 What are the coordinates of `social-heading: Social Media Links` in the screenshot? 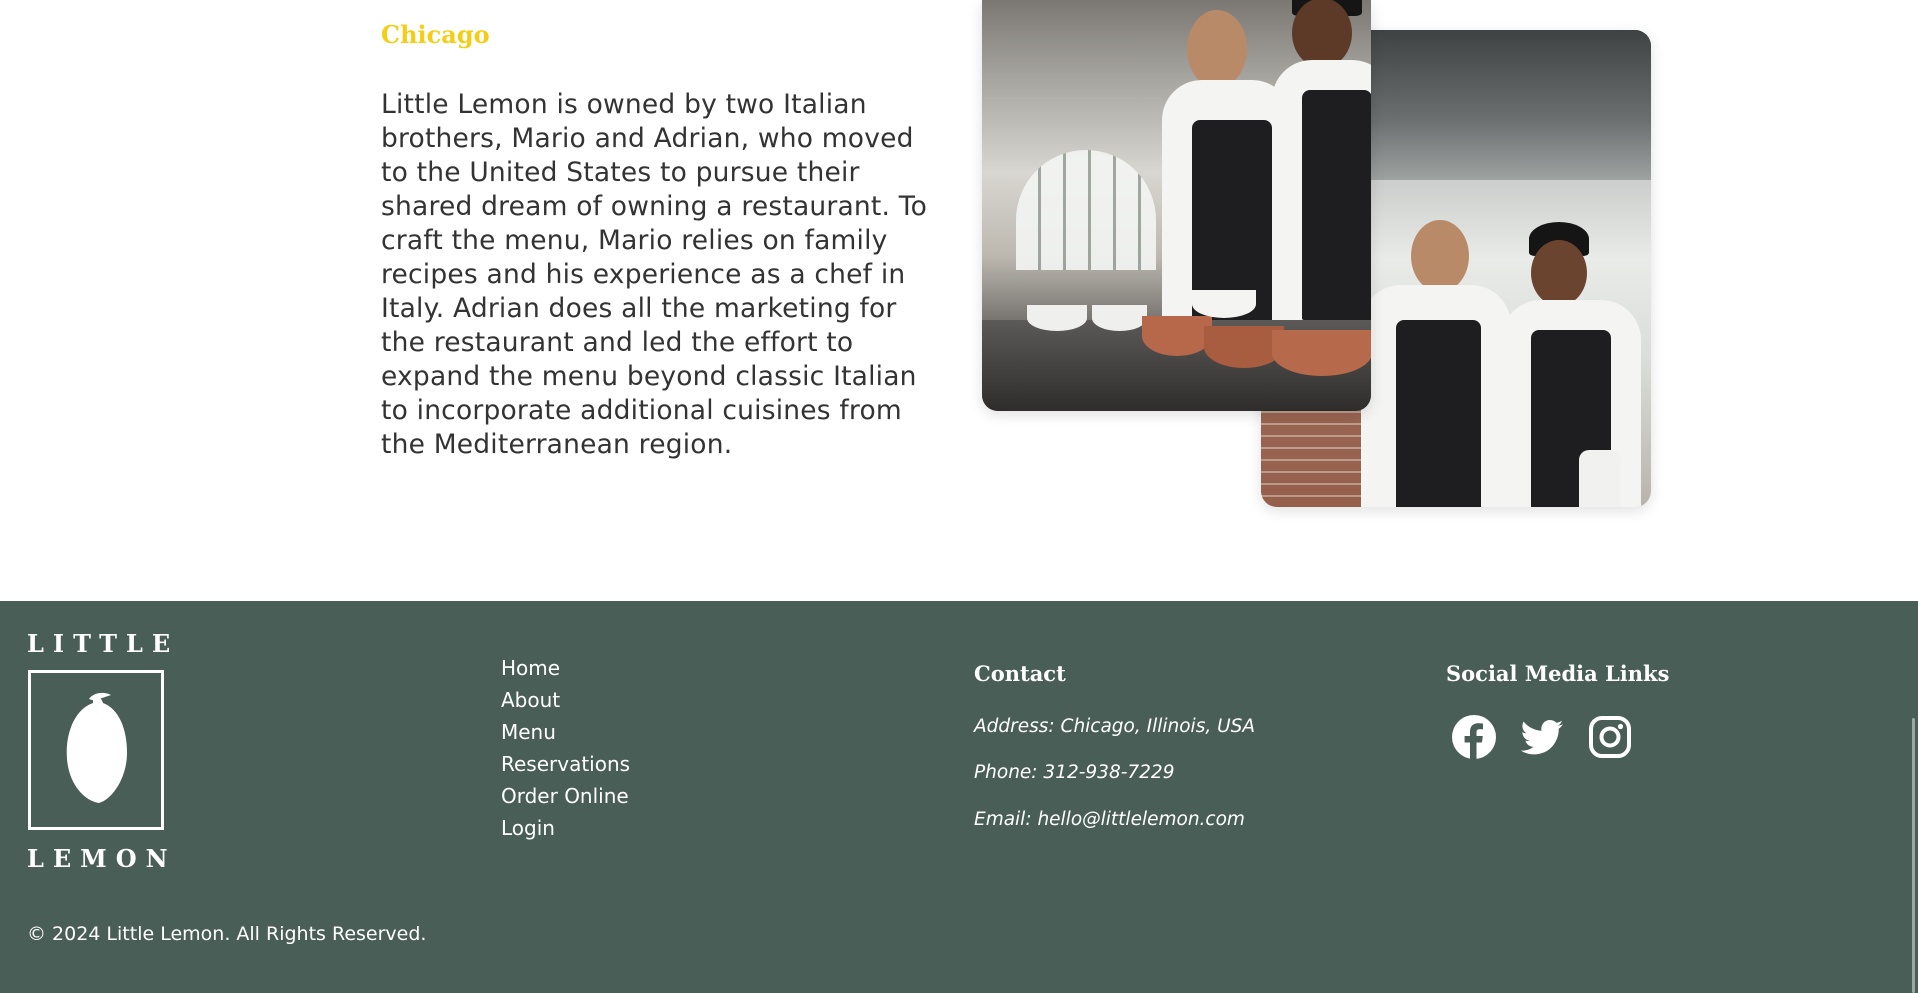 It's located at (1558, 673).